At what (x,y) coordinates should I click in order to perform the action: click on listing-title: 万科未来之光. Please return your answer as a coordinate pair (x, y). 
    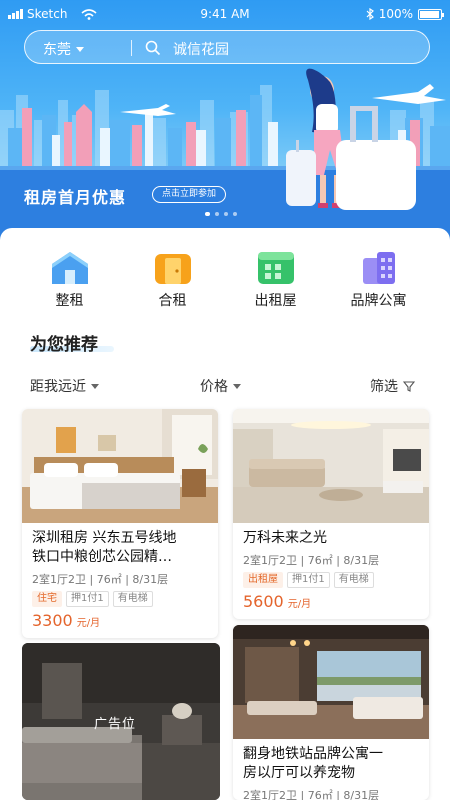
    Looking at the image, I should click on (331, 535).